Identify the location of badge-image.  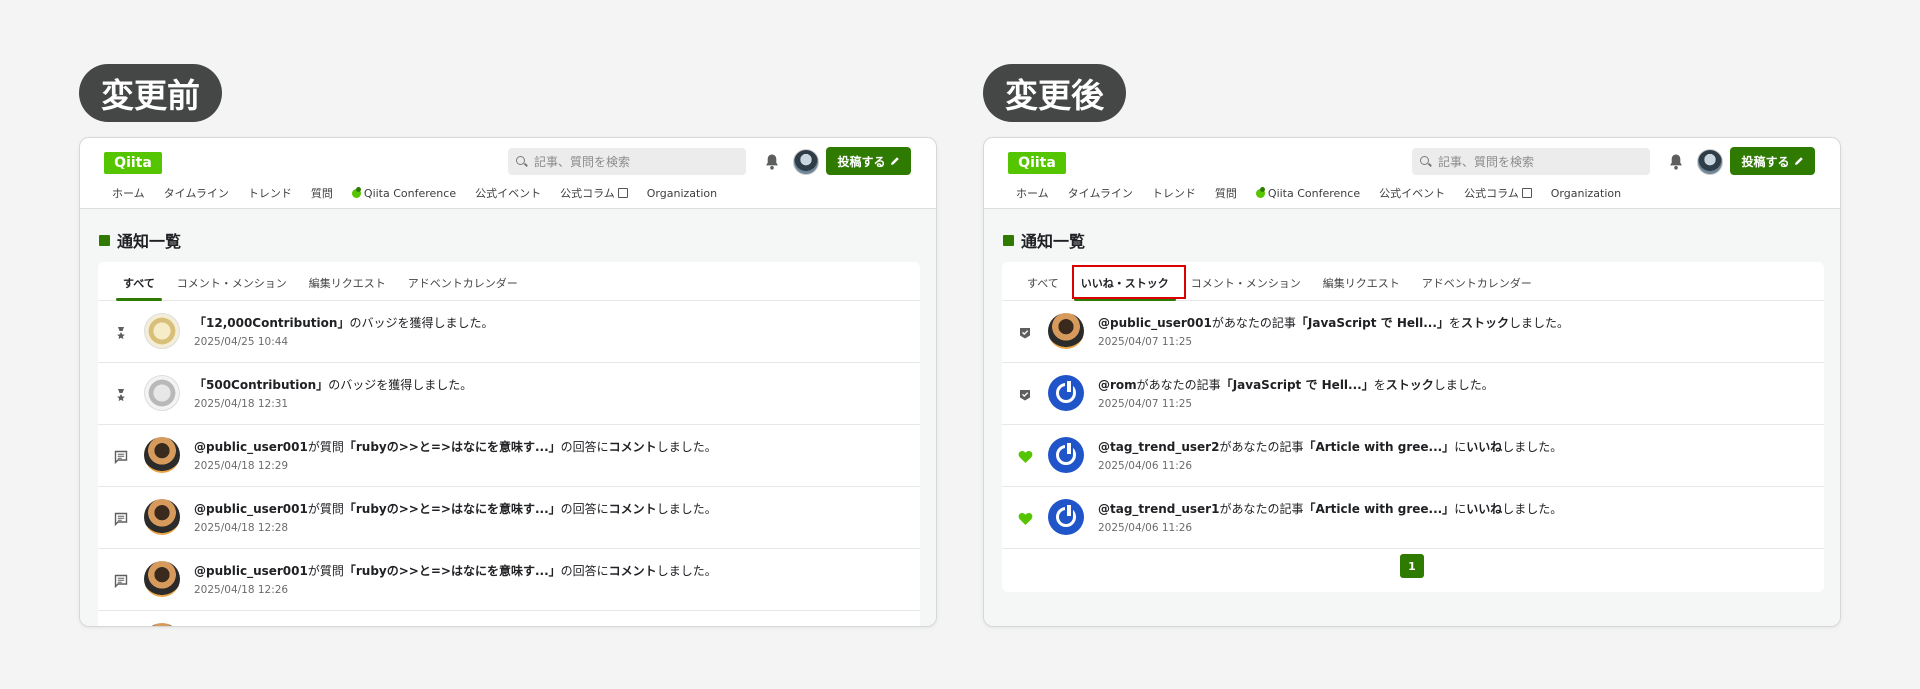
(162, 331).